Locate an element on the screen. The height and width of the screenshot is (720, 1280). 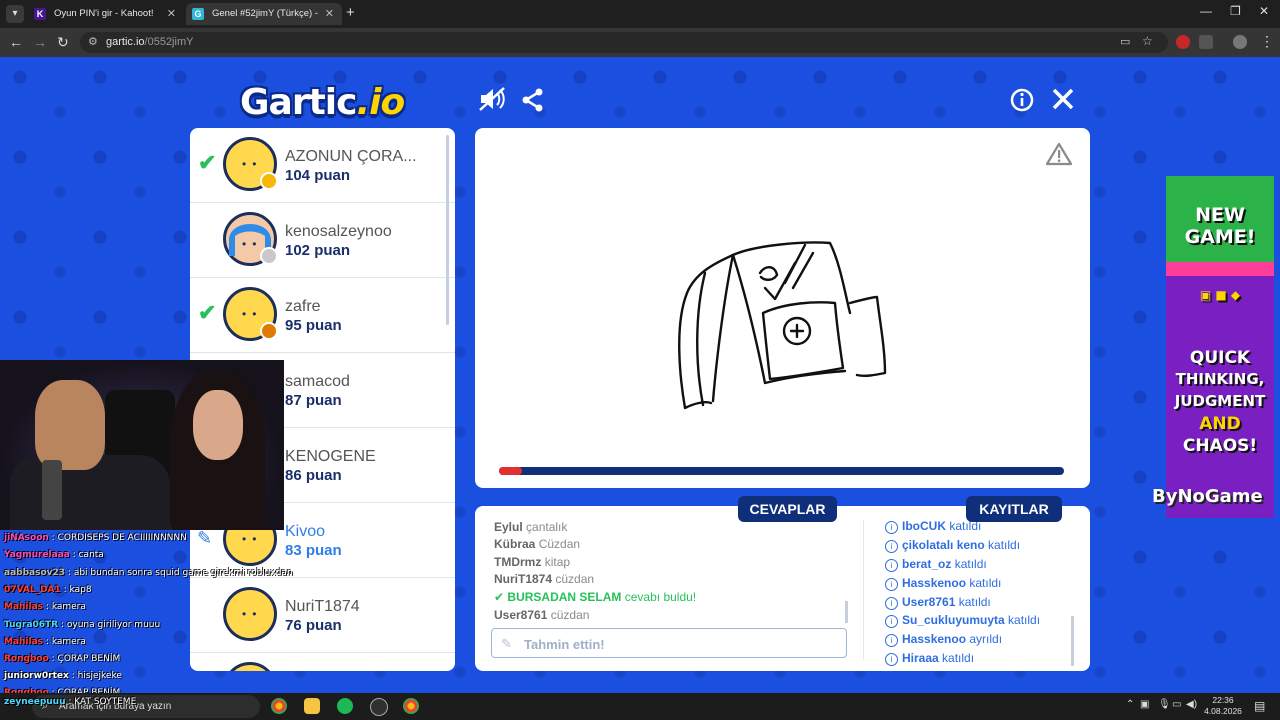
profile-avatar-icon is located at coordinates (1240, 42).